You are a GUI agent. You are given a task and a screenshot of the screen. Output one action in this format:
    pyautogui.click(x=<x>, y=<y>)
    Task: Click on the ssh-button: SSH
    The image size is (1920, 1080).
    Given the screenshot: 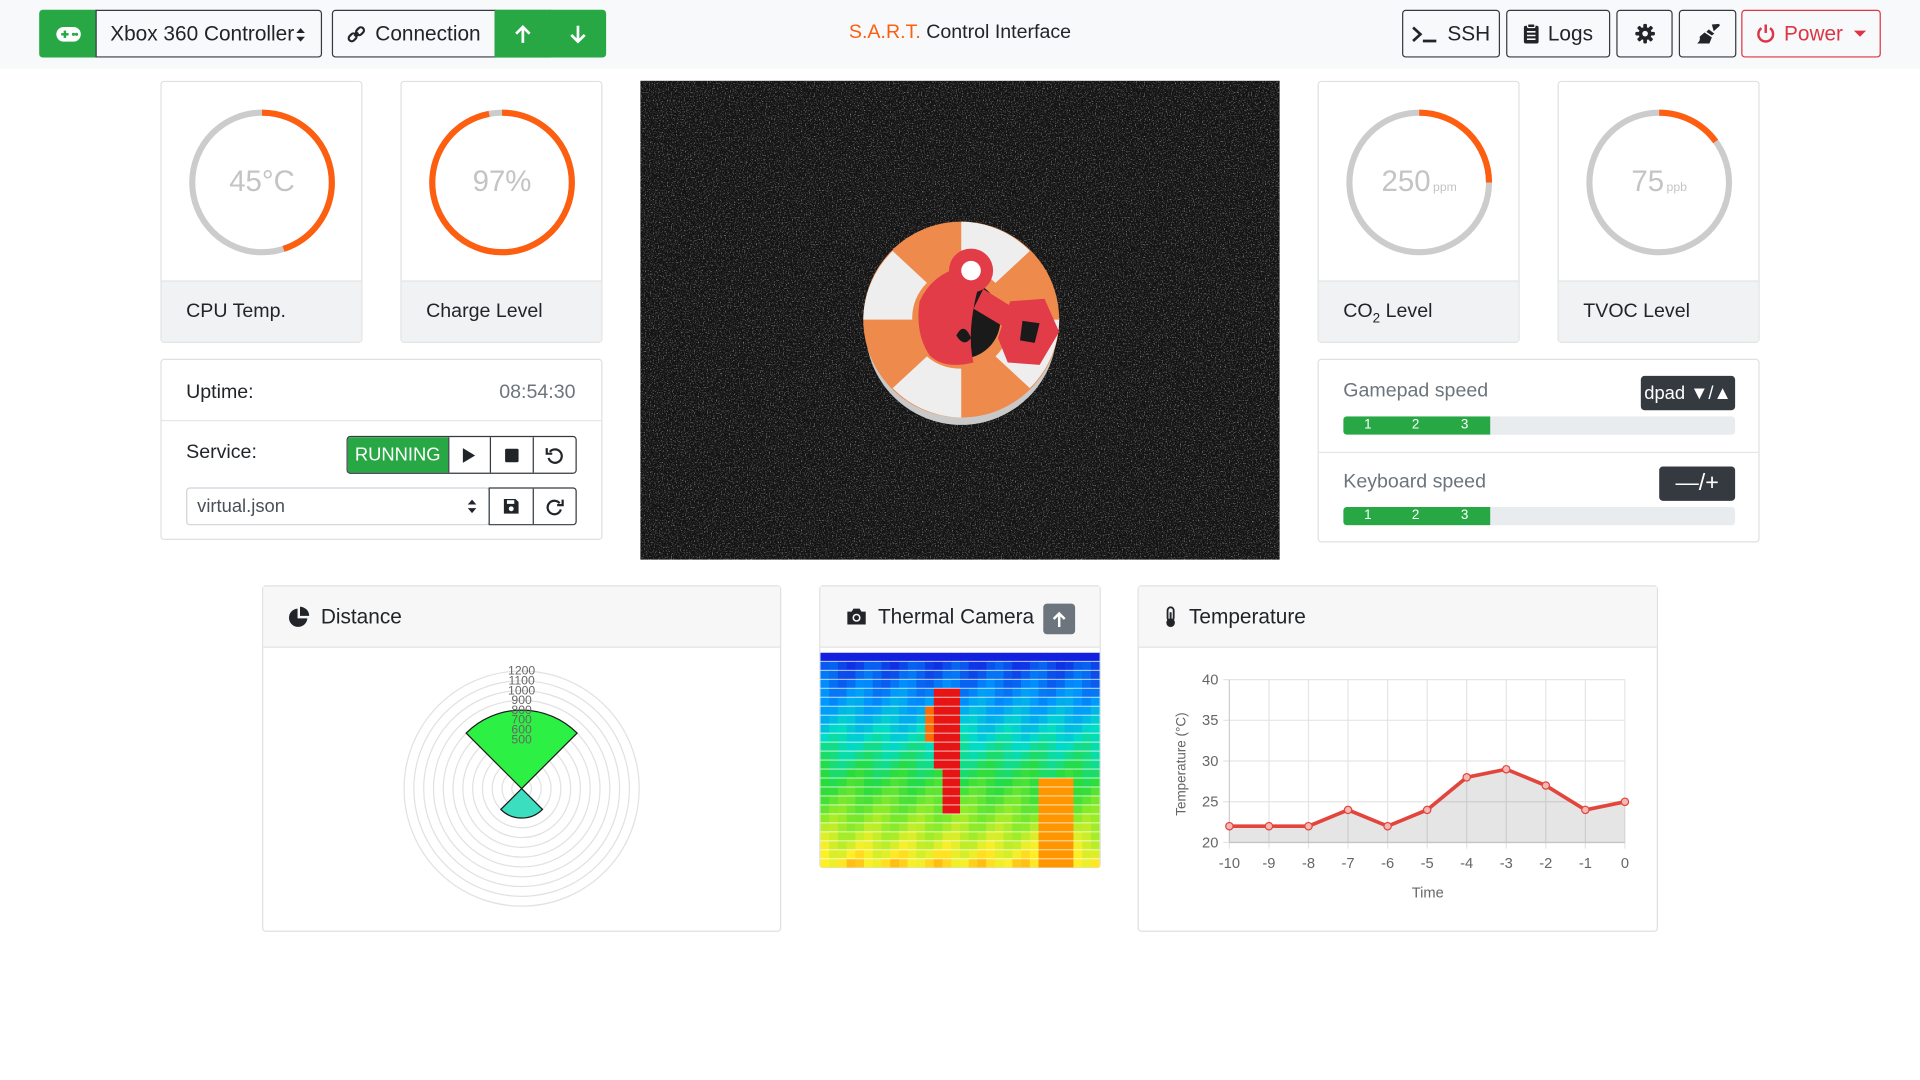 What is the action you would take?
    pyautogui.click(x=1451, y=33)
    